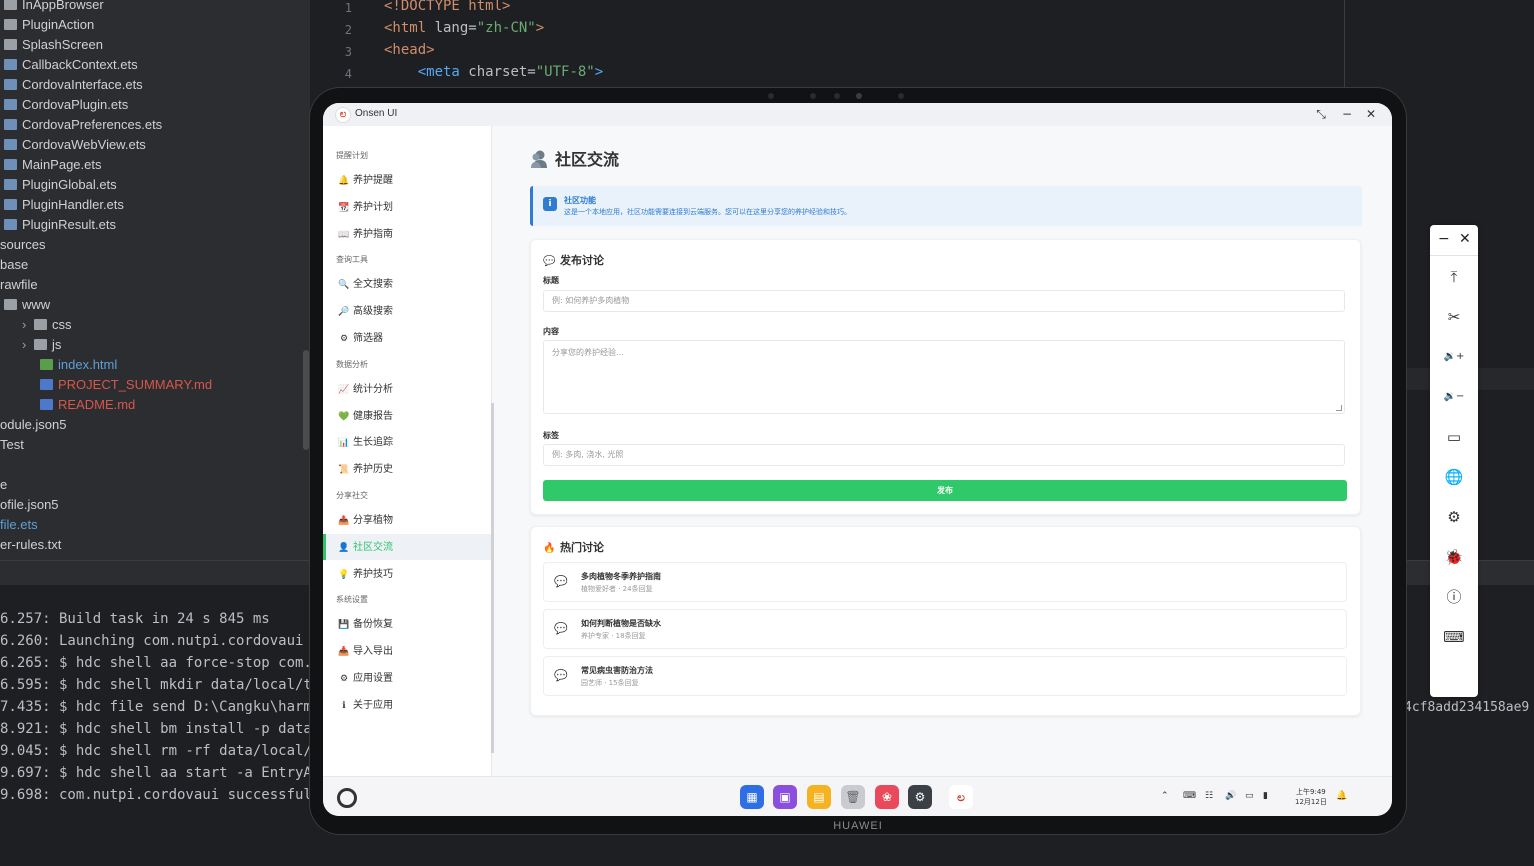 The width and height of the screenshot is (1534, 866). What do you see at coordinates (819, 797) in the screenshot?
I see `notes-icon: ▤` at bounding box center [819, 797].